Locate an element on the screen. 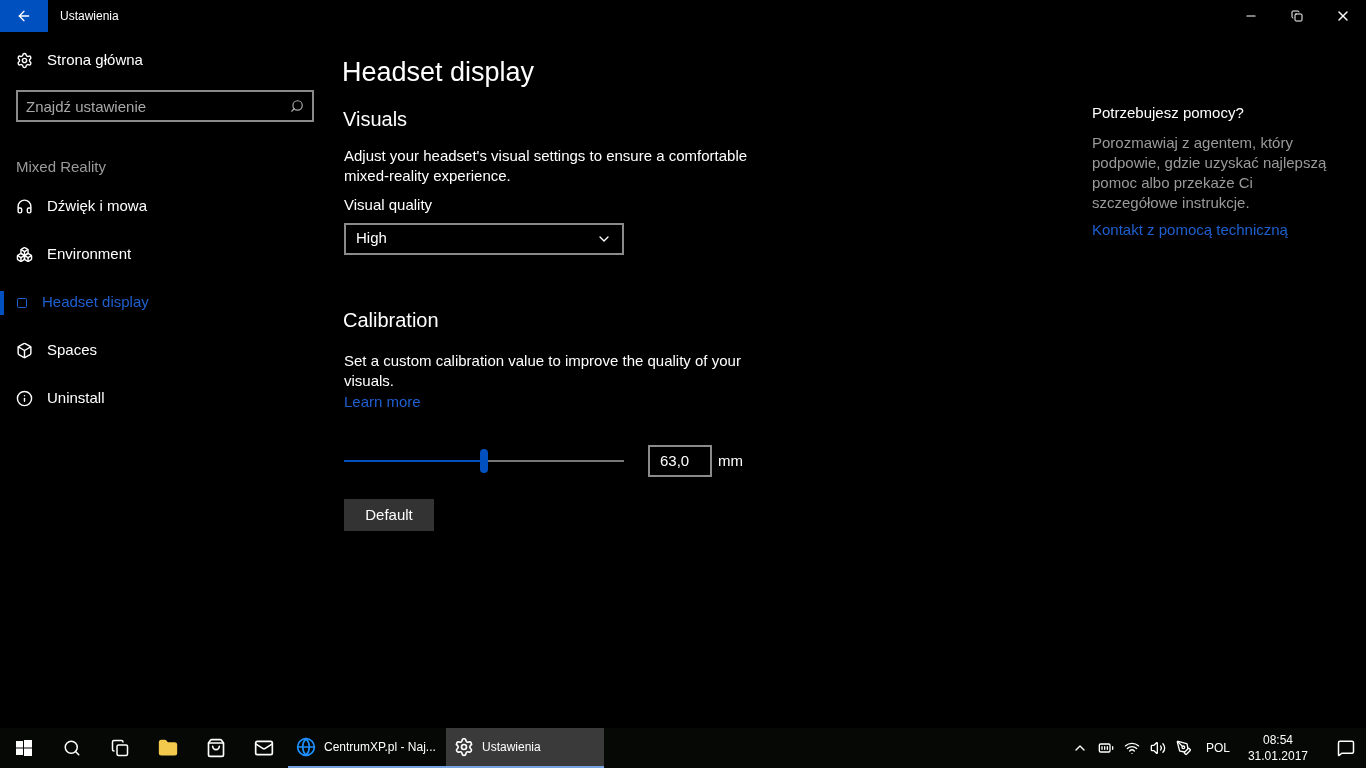  folder-icon is located at coordinates (168, 748).